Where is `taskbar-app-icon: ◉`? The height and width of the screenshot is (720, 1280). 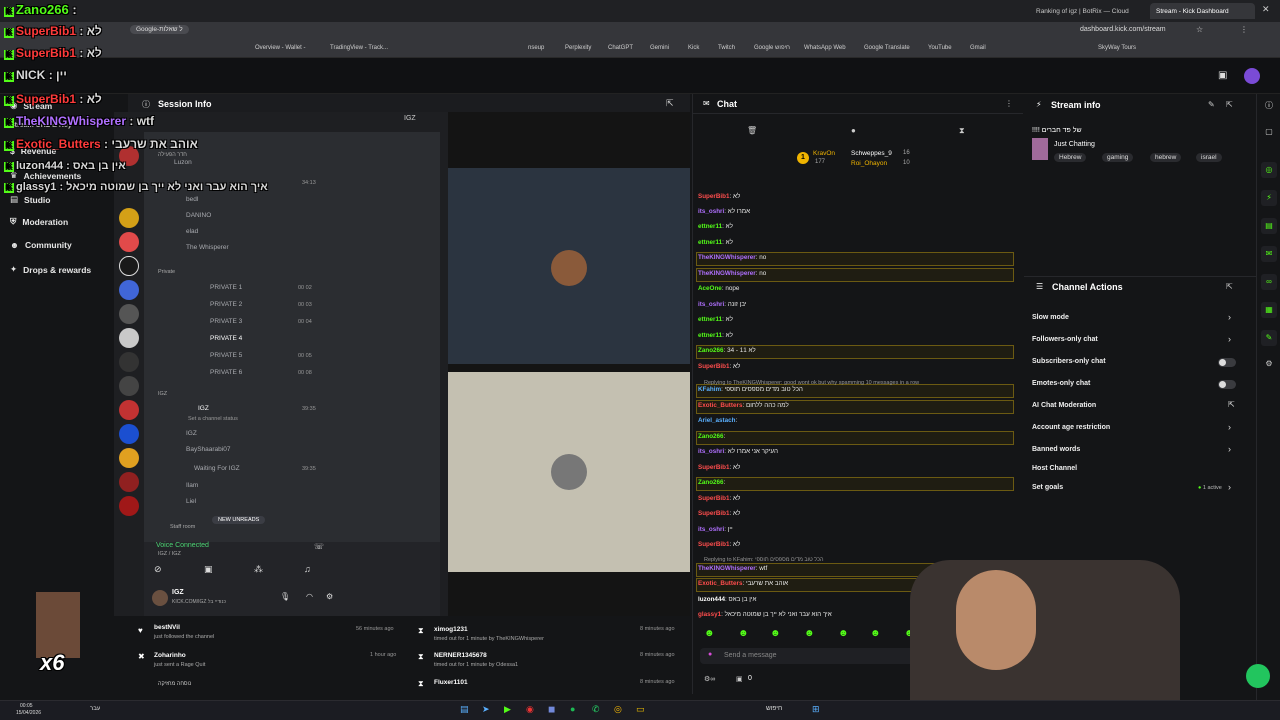
taskbar-app-icon: ◉ is located at coordinates (530, 709).